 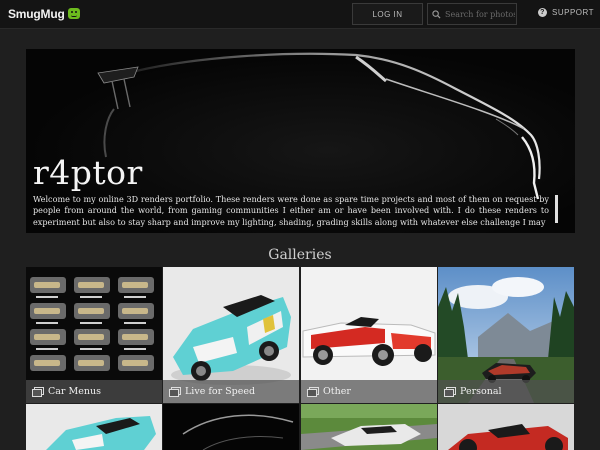 What do you see at coordinates (337, 391) in the screenshot?
I see `gallery-label: Other` at bounding box center [337, 391].